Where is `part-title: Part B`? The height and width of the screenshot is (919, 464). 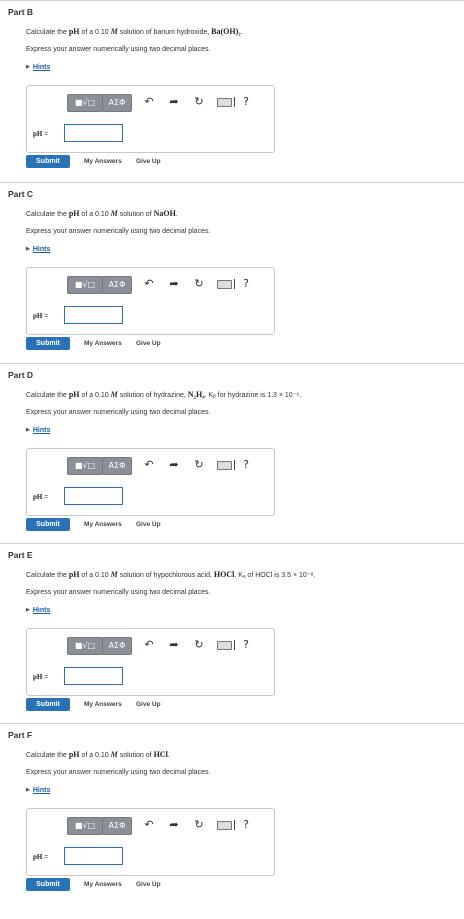 part-title: Part B is located at coordinates (21, 12).